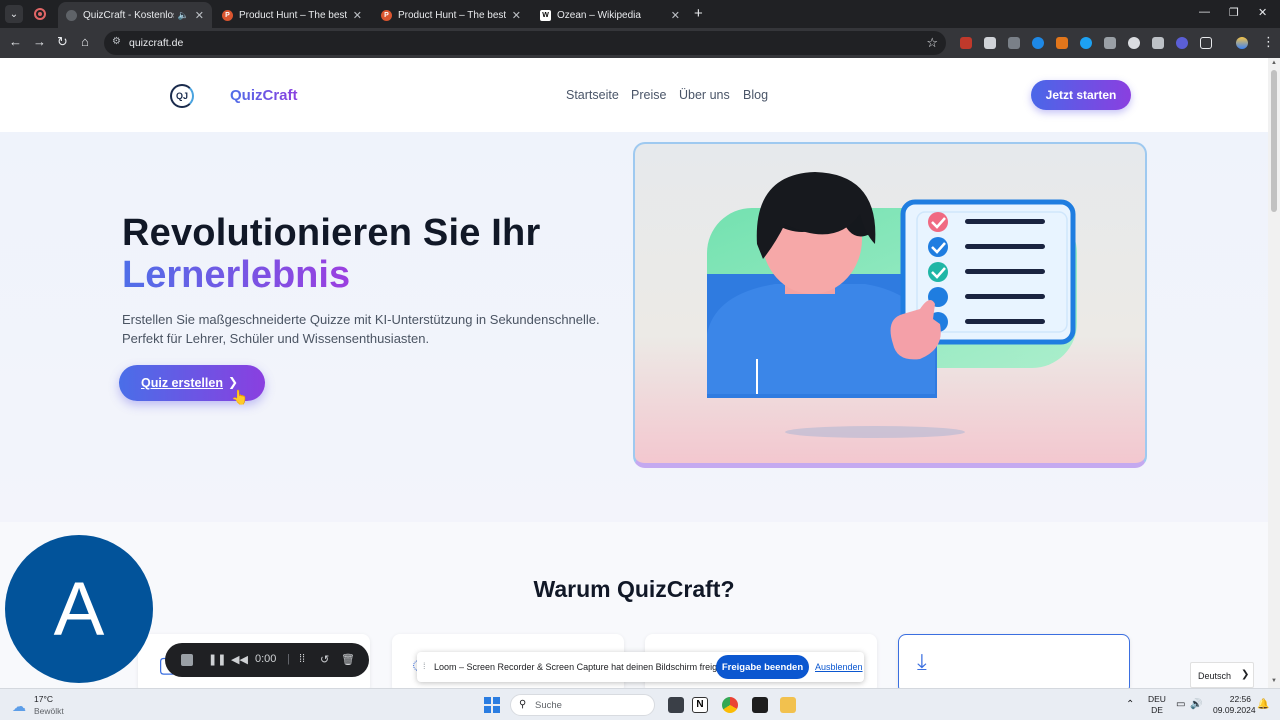  I want to click on tab-quizcraft: QuizCraft - Kostenlos Quiz 🔈 ✕, so click(135, 15).